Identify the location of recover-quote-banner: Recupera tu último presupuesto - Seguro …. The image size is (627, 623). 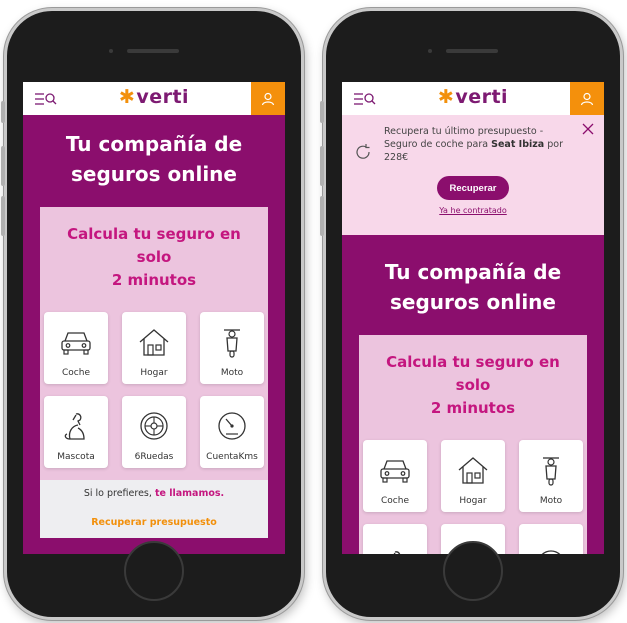
(473, 175).